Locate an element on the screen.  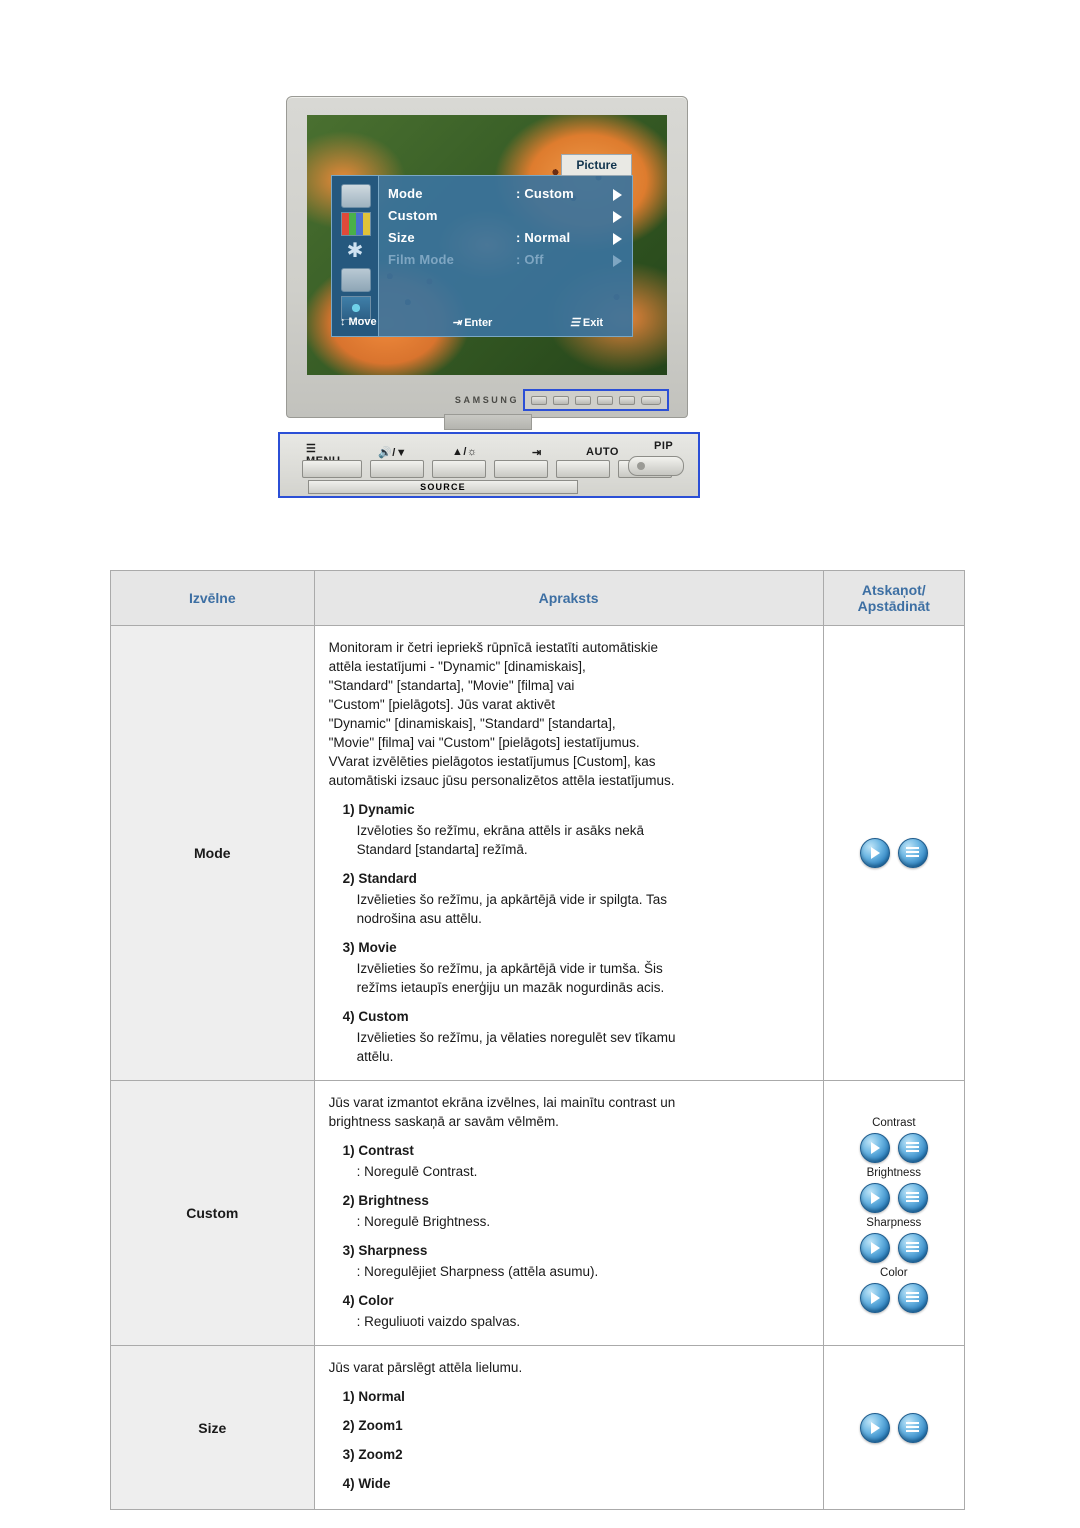
down-arrow-icon: ▼ is located at coordinates (401, 453).